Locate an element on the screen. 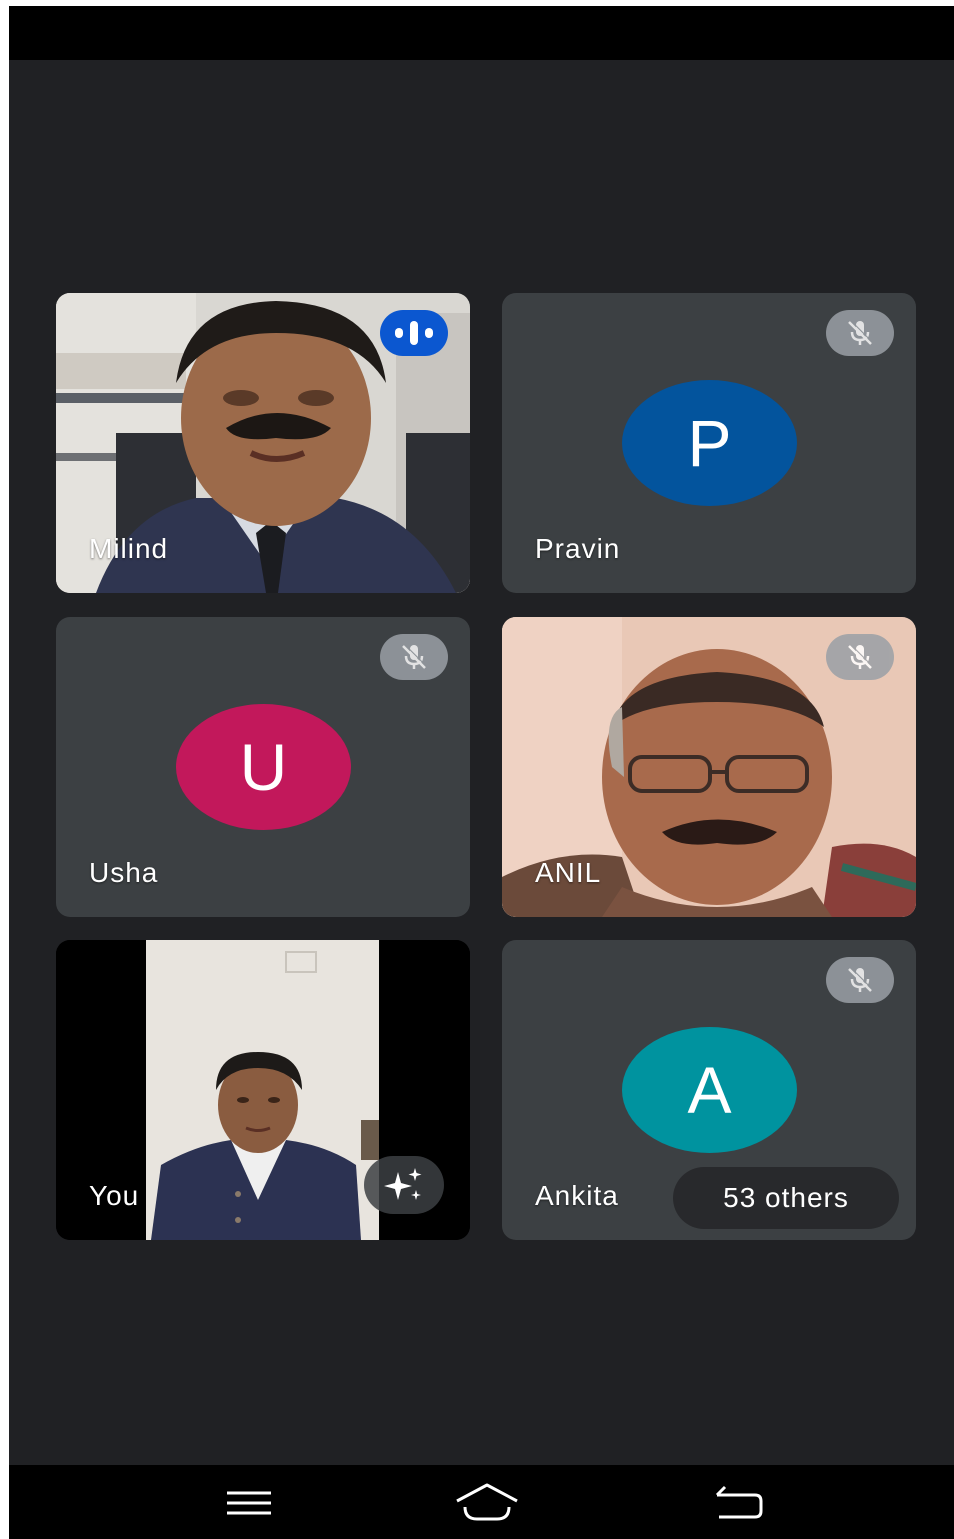 This screenshot has height=1539, width=954. participant-tile-self: You is located at coordinates (263, 1090).